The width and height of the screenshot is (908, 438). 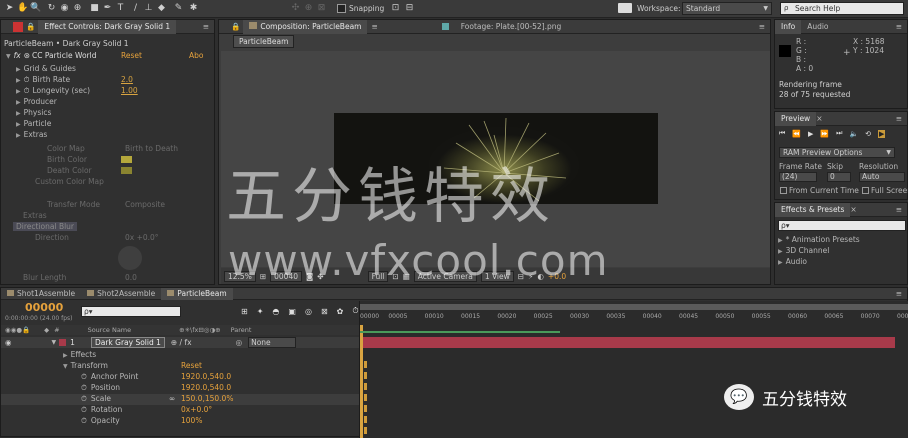 What do you see at coordinates (275, 311) in the screenshot?
I see `shy-icon: ◓` at bounding box center [275, 311].